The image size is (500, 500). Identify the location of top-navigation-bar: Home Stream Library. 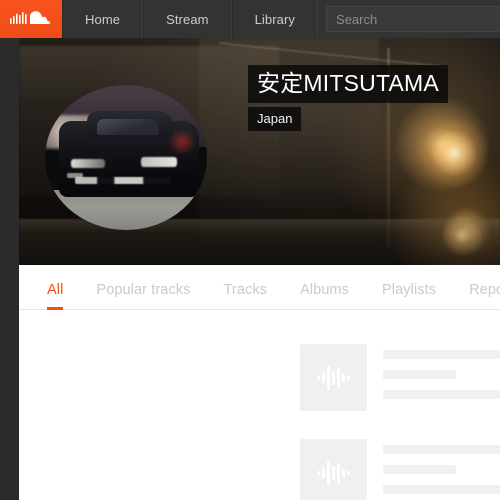
(250, 19).